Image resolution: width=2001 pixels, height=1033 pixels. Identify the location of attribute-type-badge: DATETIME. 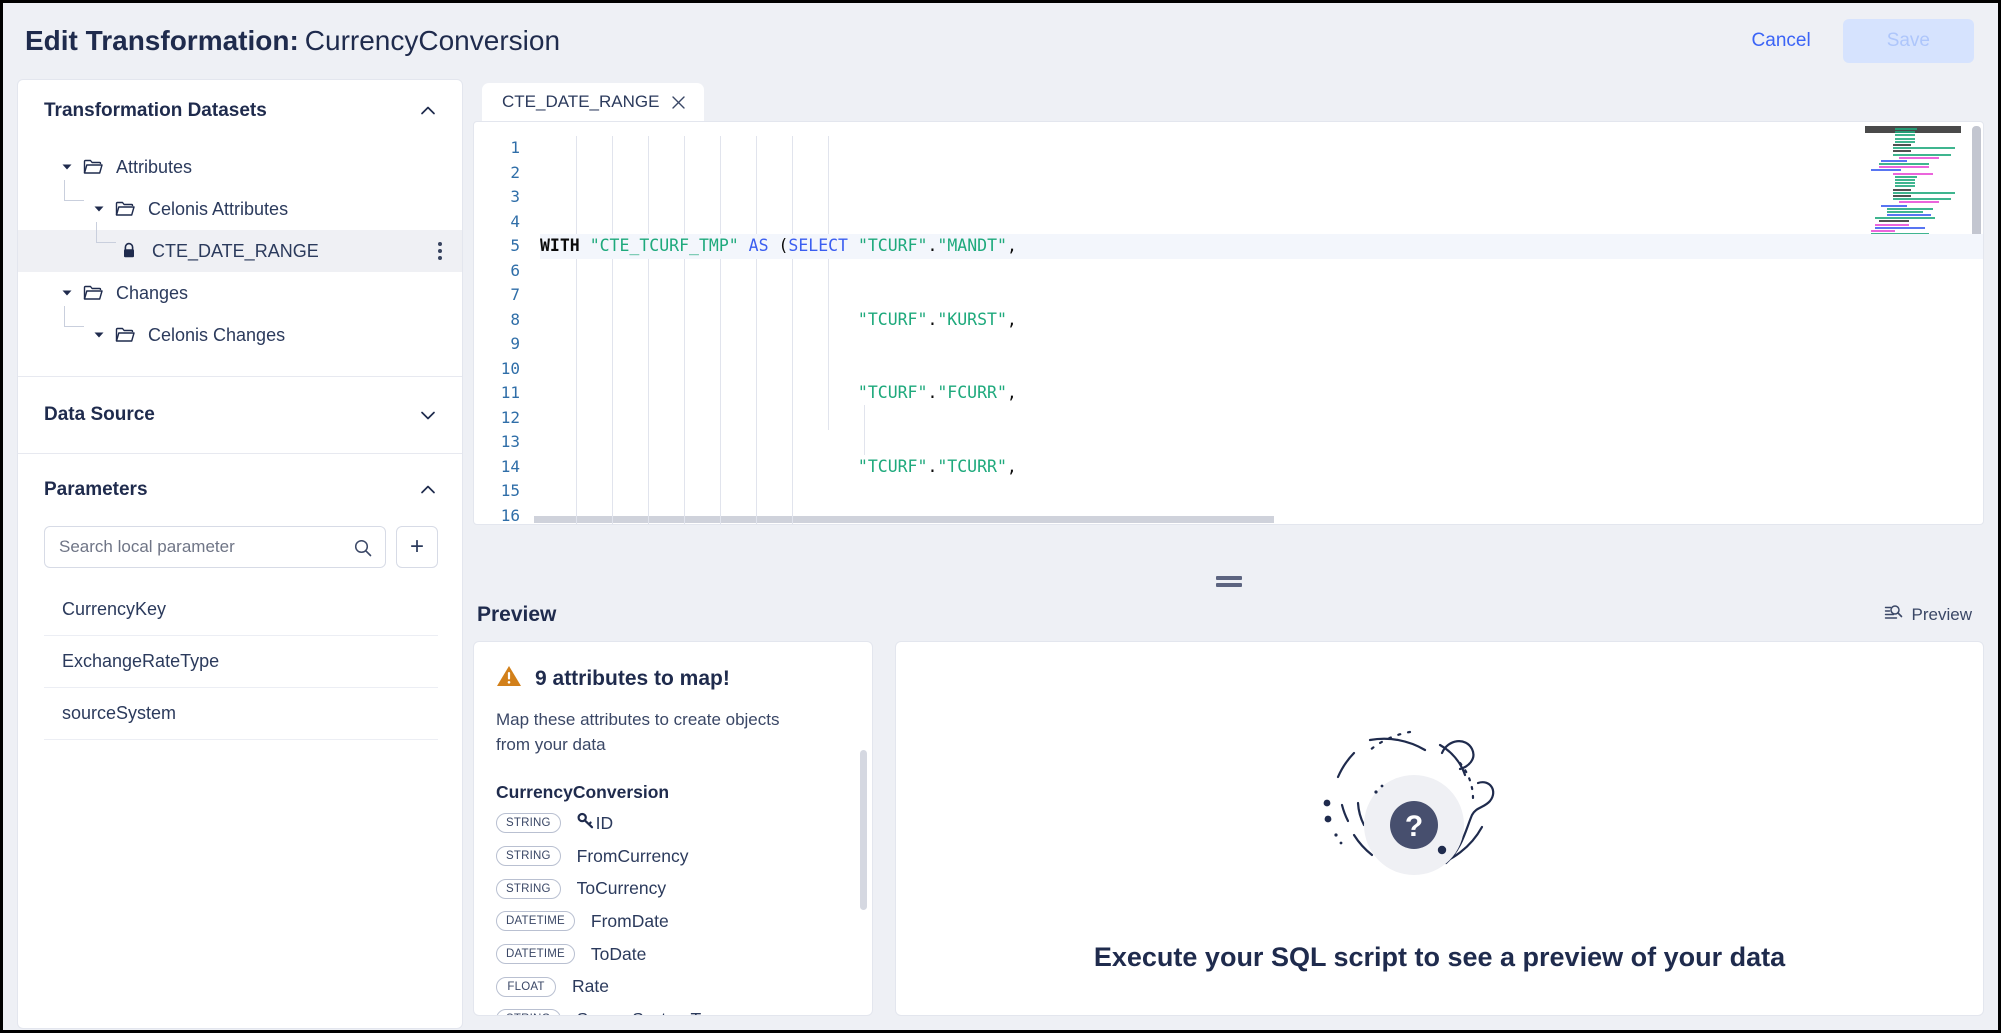
(535, 921).